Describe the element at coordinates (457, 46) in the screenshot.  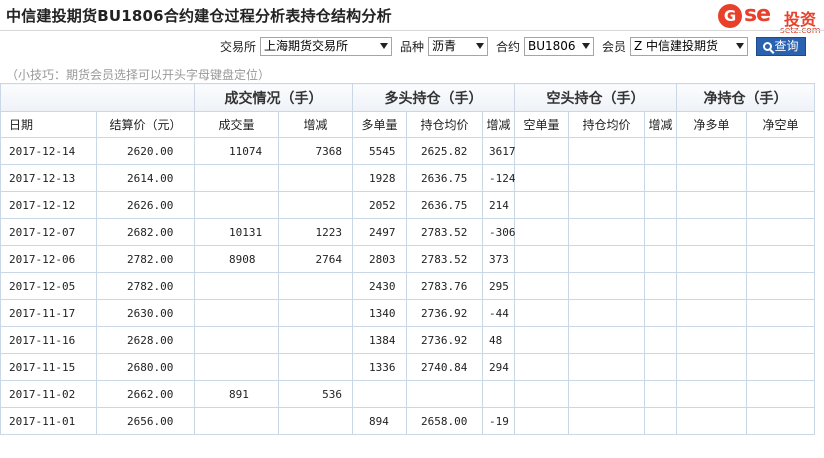
I see `product-select: 沥青` at that location.